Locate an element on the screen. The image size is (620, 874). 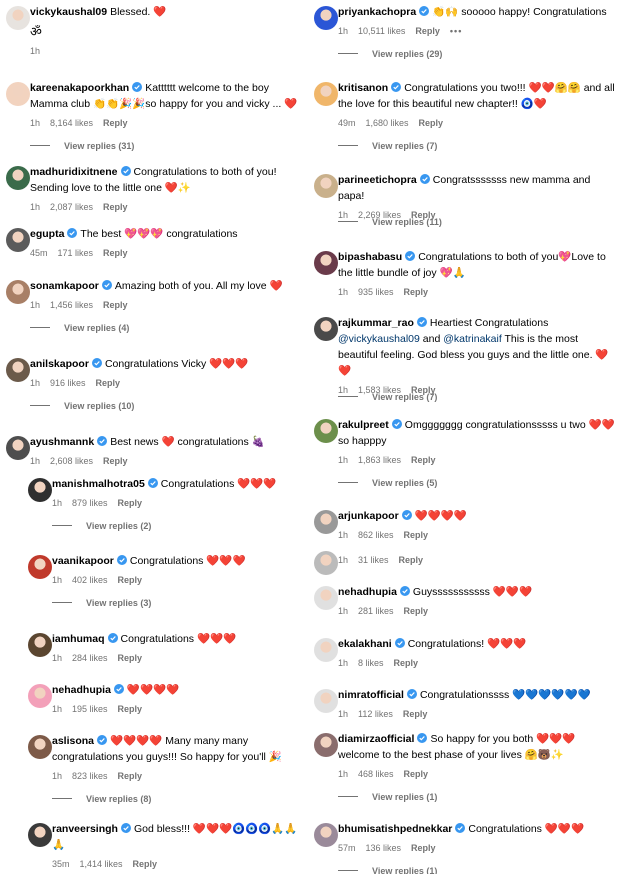
view-replies-button: View replies (8) is located at coordinates (101, 799).